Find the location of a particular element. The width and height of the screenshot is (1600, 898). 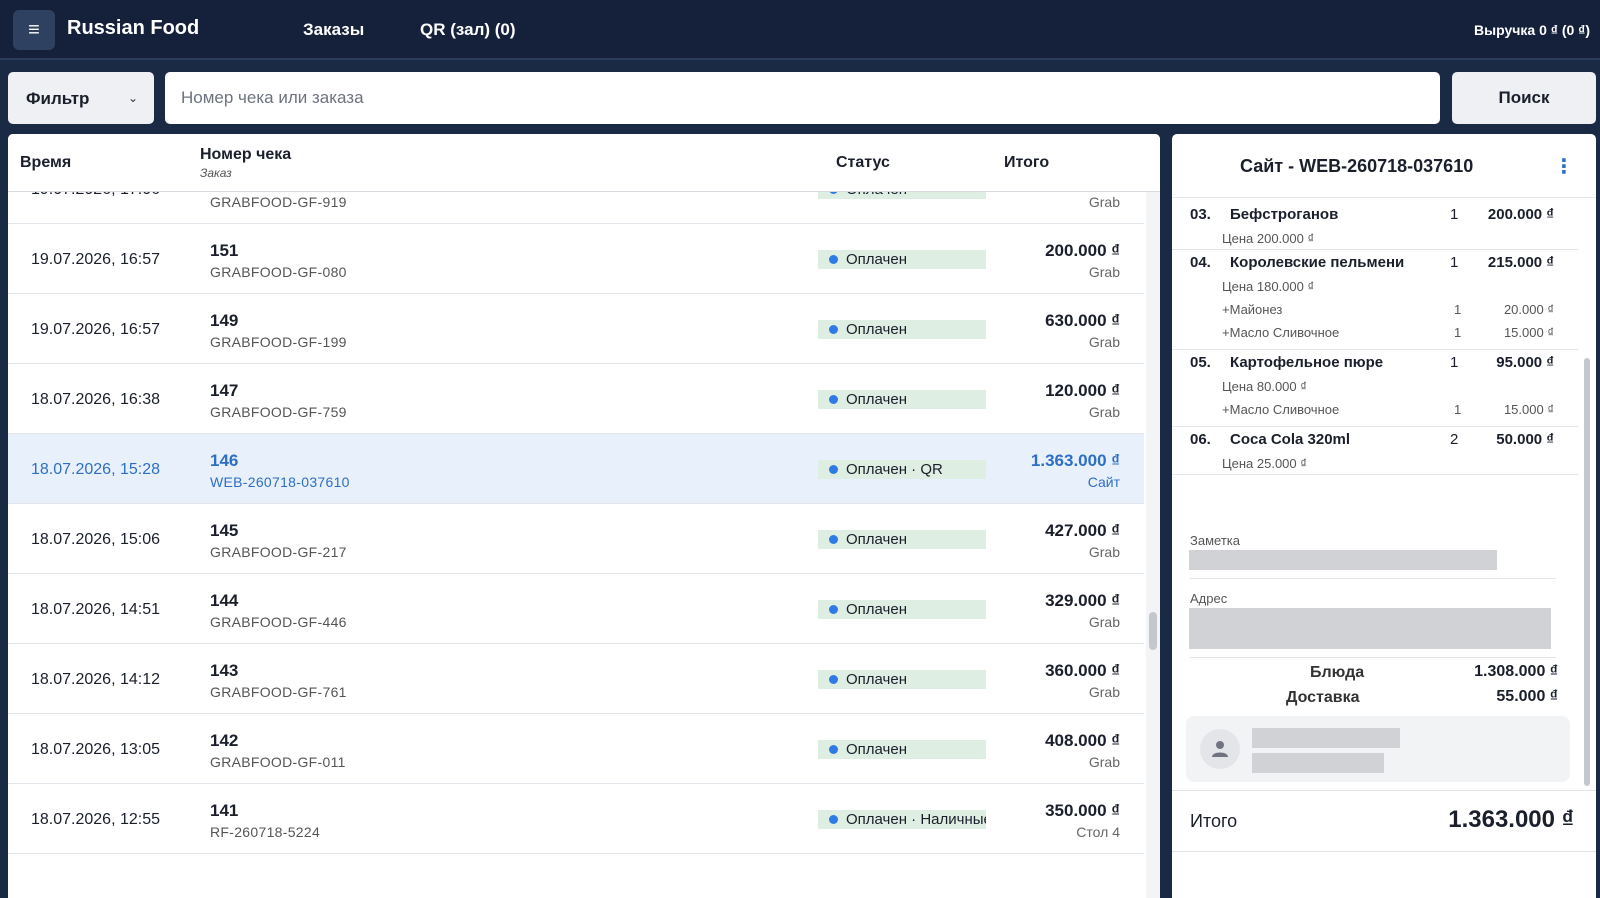

order-item: 06. Coca Cola 320ml 2 50.000 ₫ Цена 25.000 ₫ is located at coordinates (1375, 451).